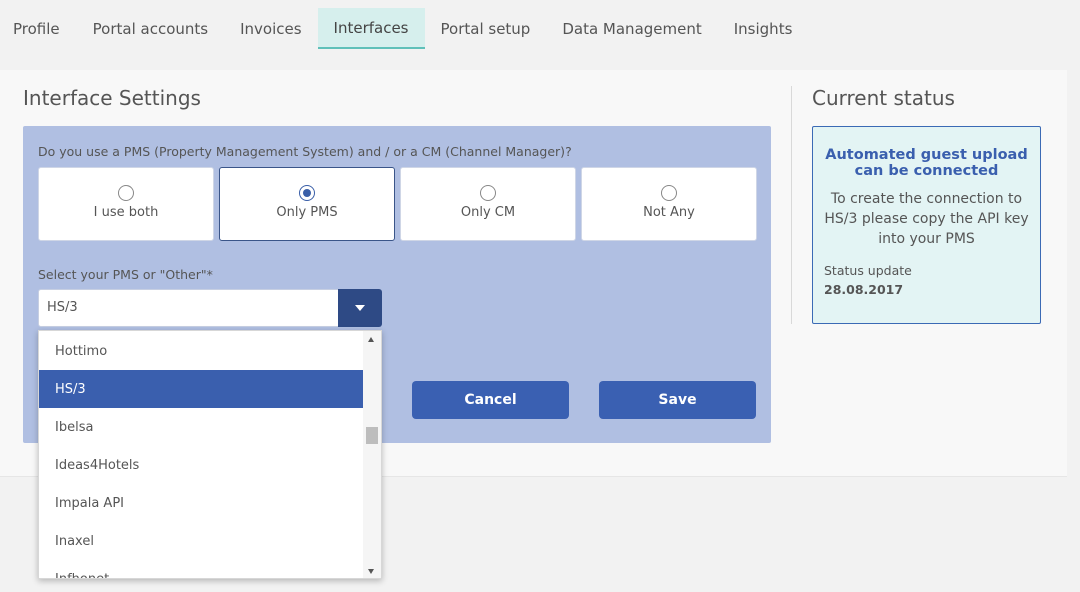 The height and width of the screenshot is (592, 1080). Describe the element at coordinates (631, 28) in the screenshot. I see `tab-data-management: Data Management` at that location.